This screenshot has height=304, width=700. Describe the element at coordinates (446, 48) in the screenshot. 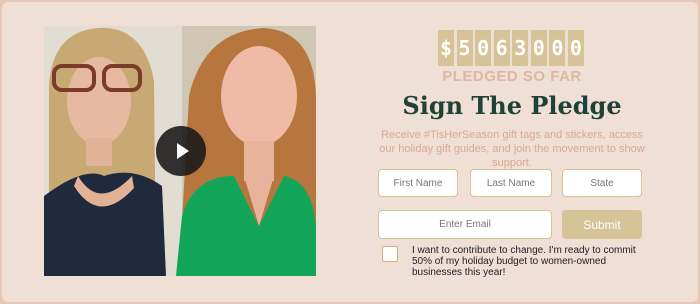

I see `counter-digit: $` at that location.